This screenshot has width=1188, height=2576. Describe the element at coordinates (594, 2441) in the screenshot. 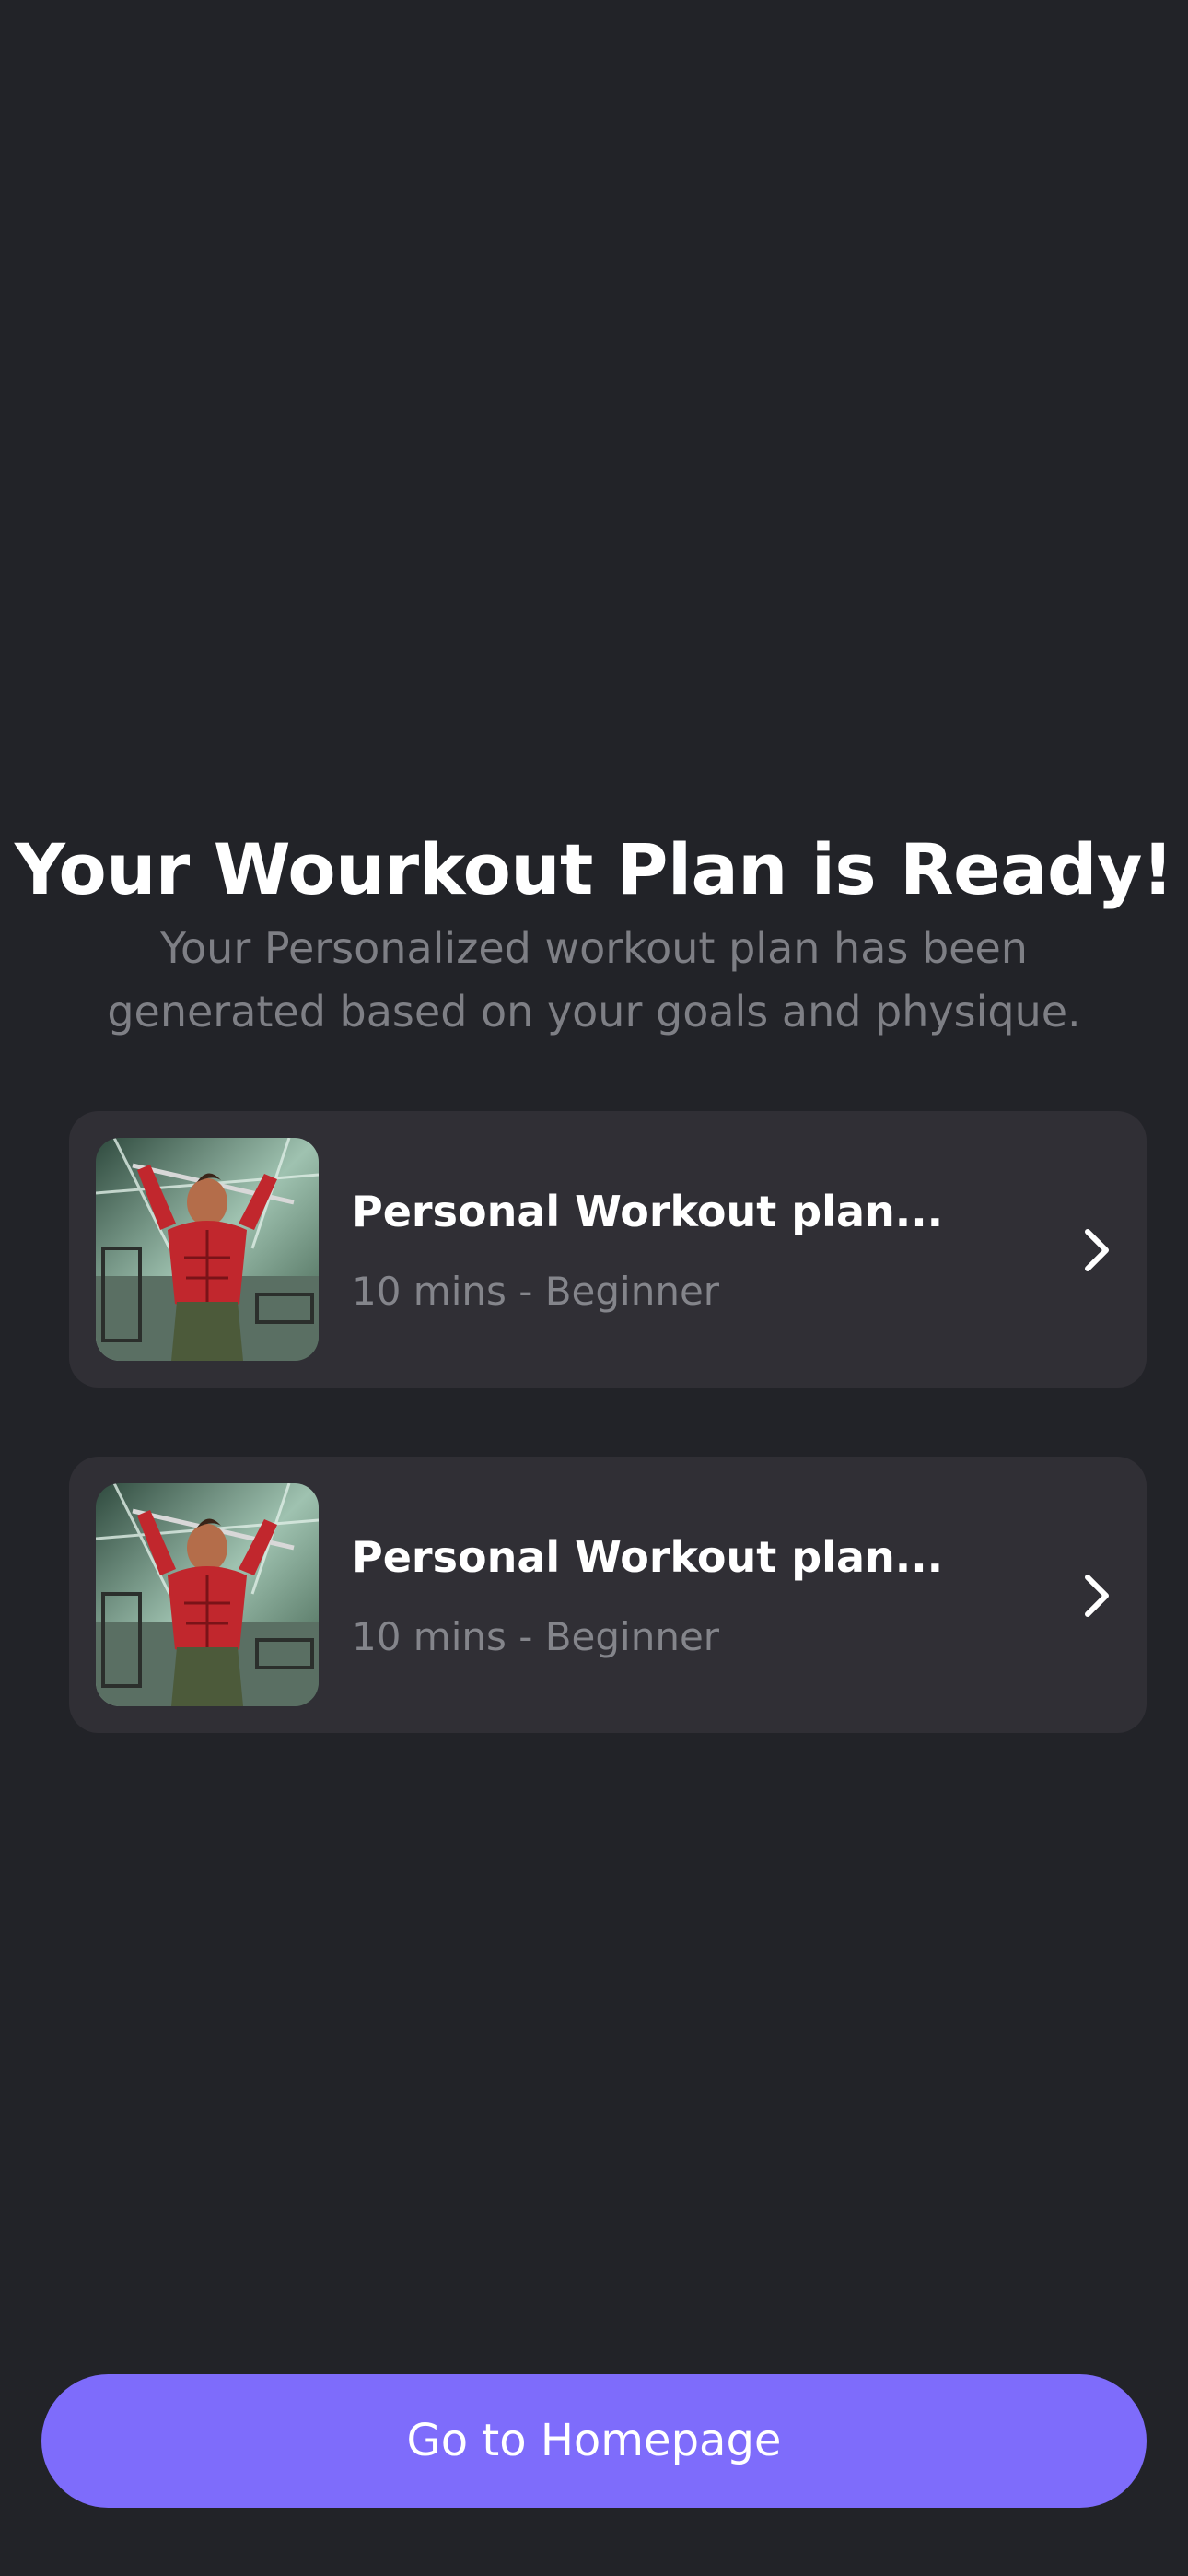

I see `go-to-homepage-button: Go to Homepage` at that location.